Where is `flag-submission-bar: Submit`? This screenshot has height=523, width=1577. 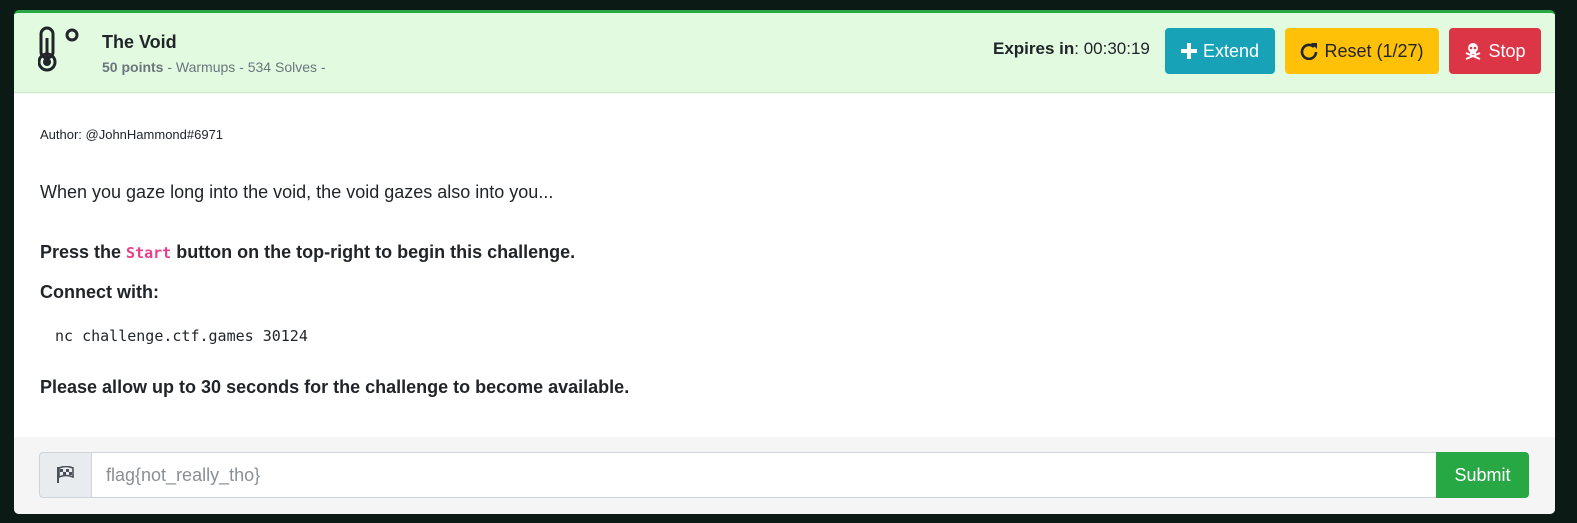
flag-submission-bar: Submit is located at coordinates (784, 475).